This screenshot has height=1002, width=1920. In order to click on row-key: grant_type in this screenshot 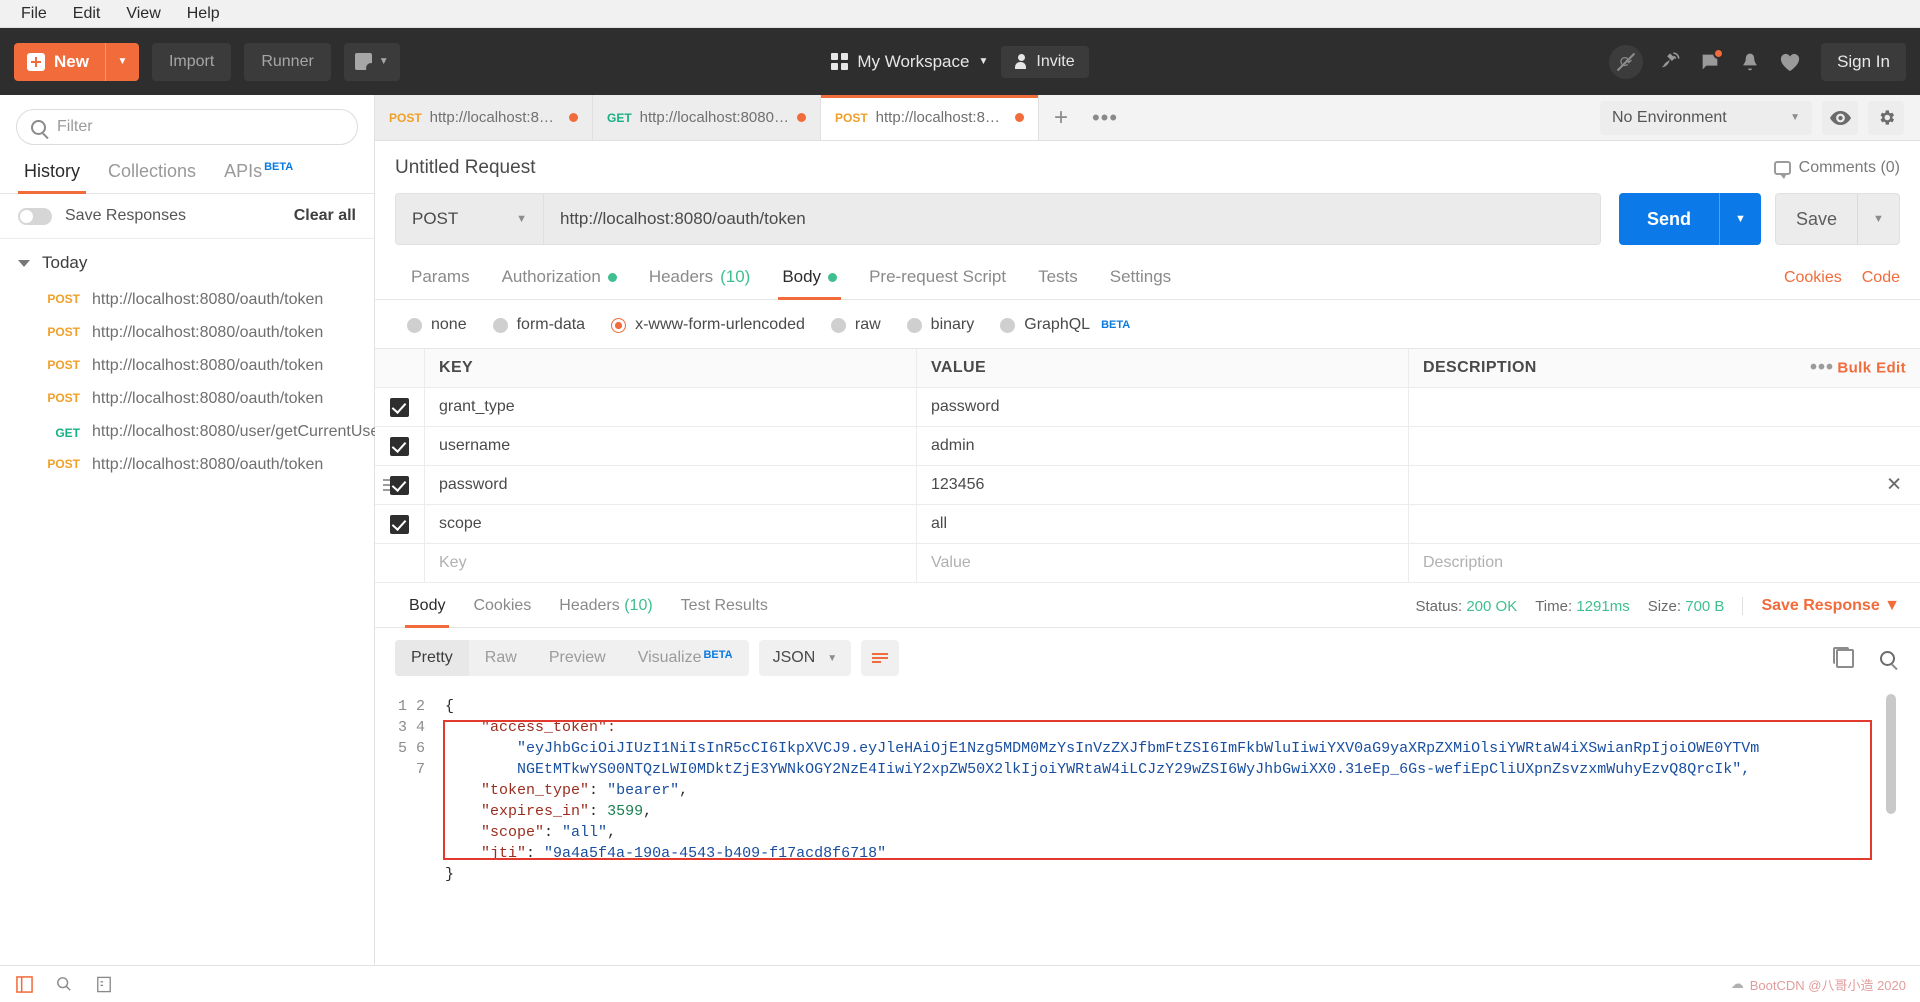, I will do `click(671, 407)`.